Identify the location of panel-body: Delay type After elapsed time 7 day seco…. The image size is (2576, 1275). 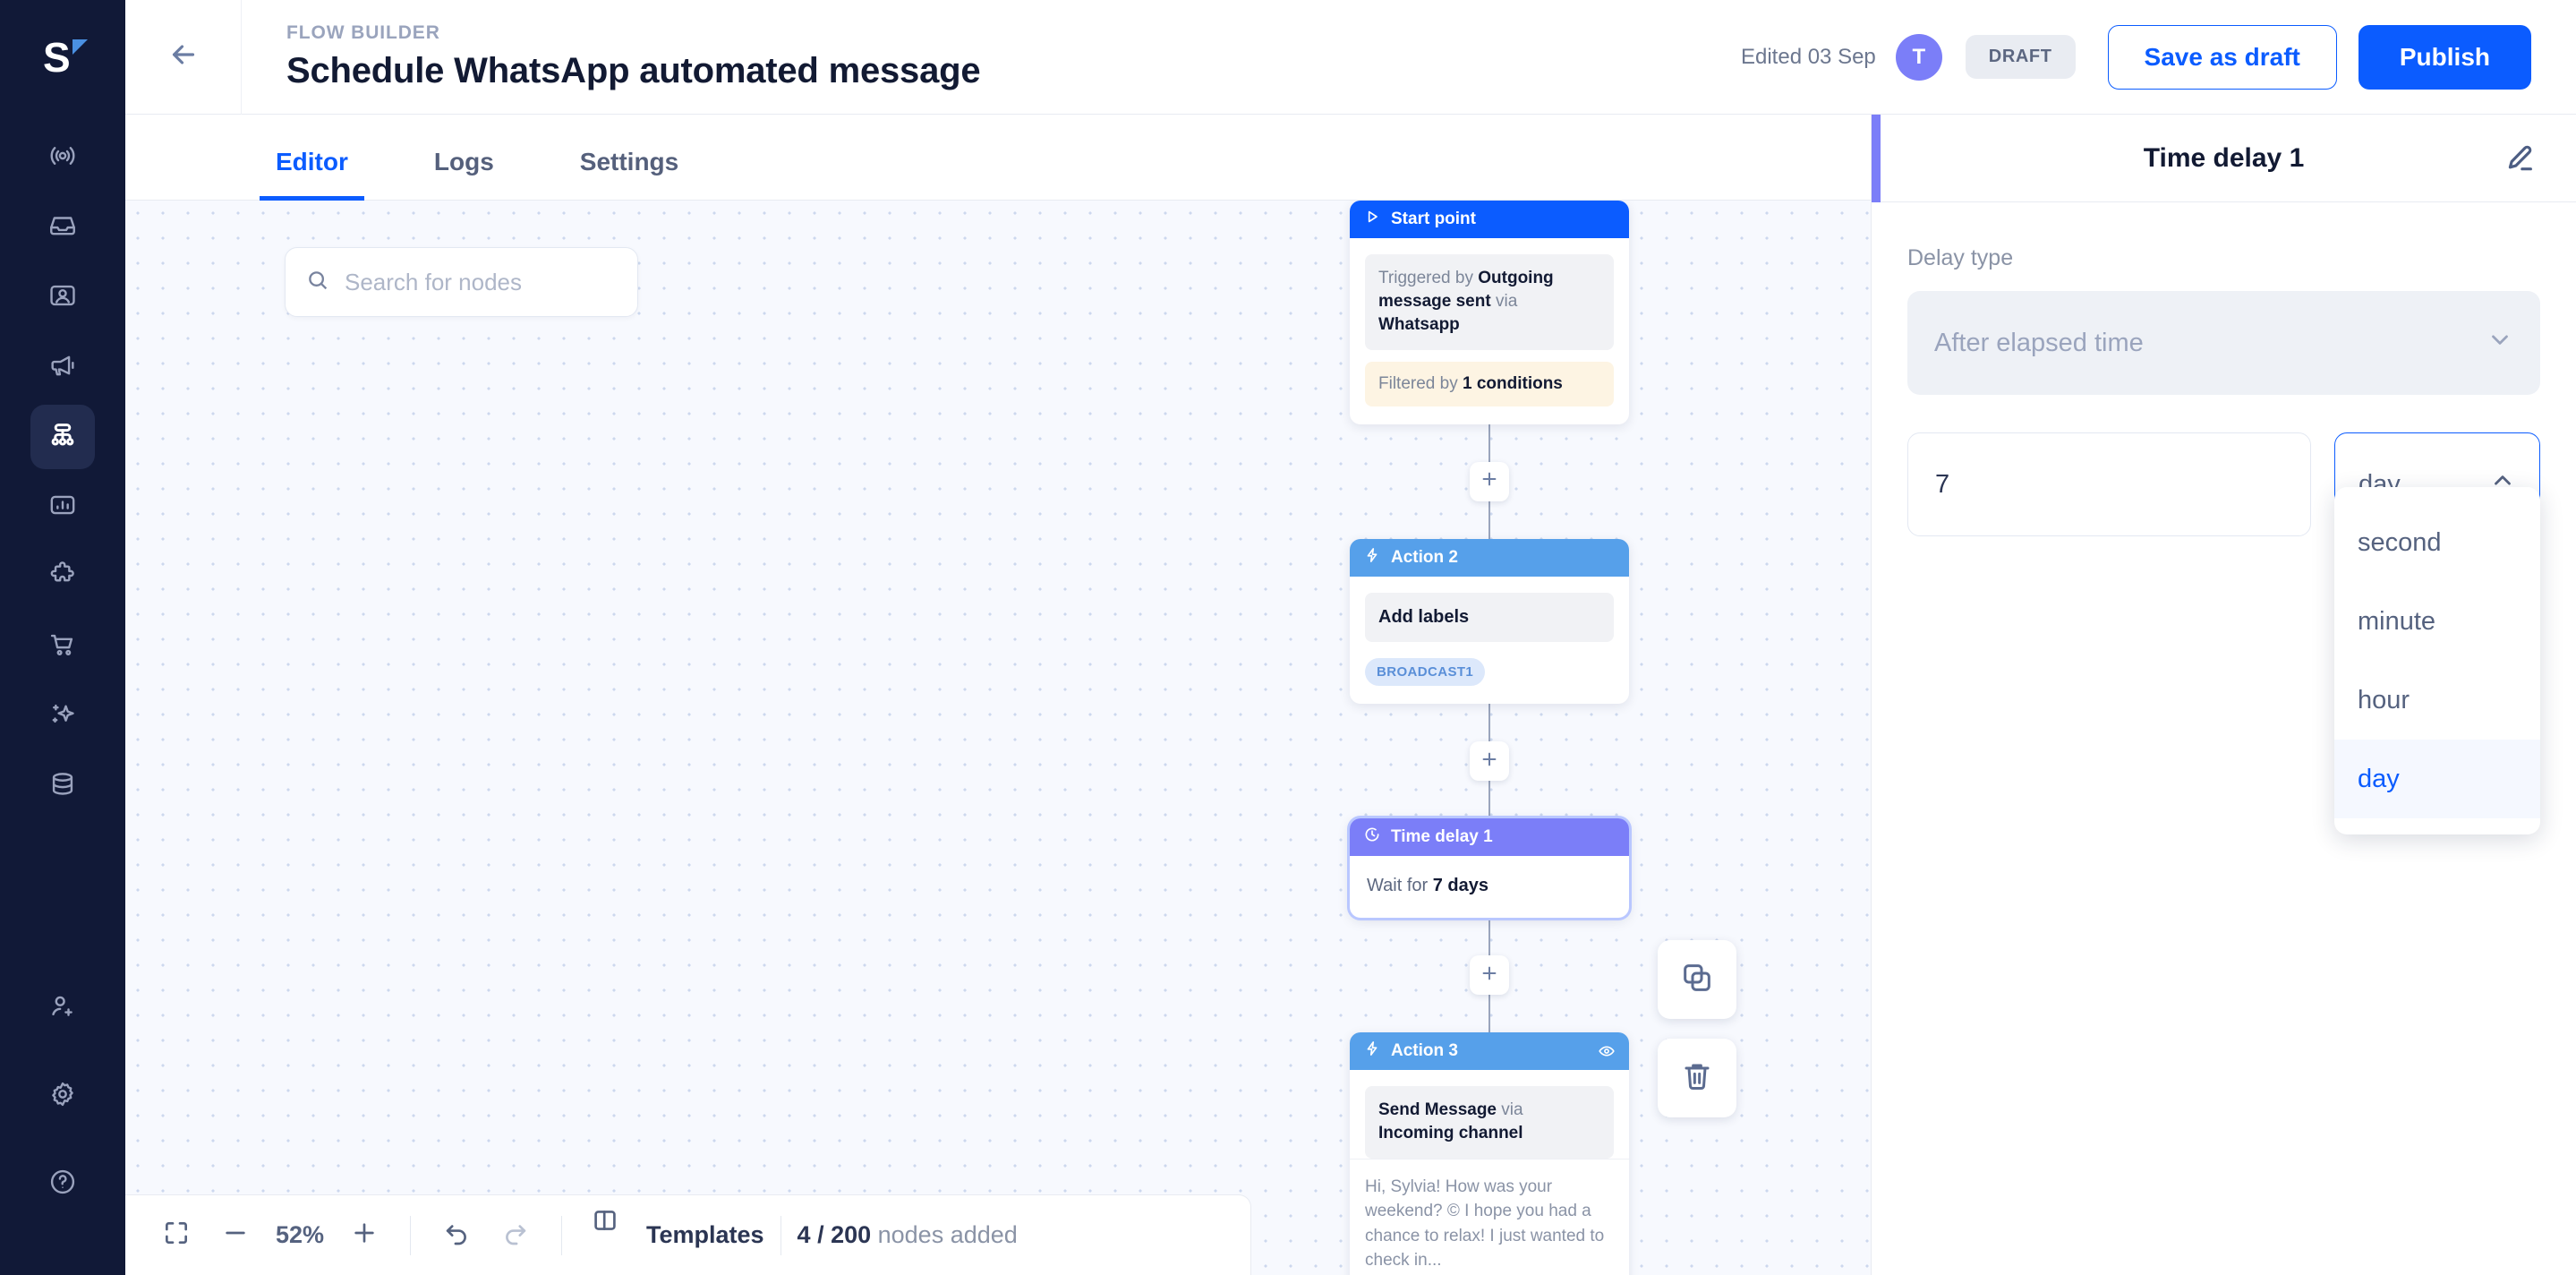
(2224, 518).